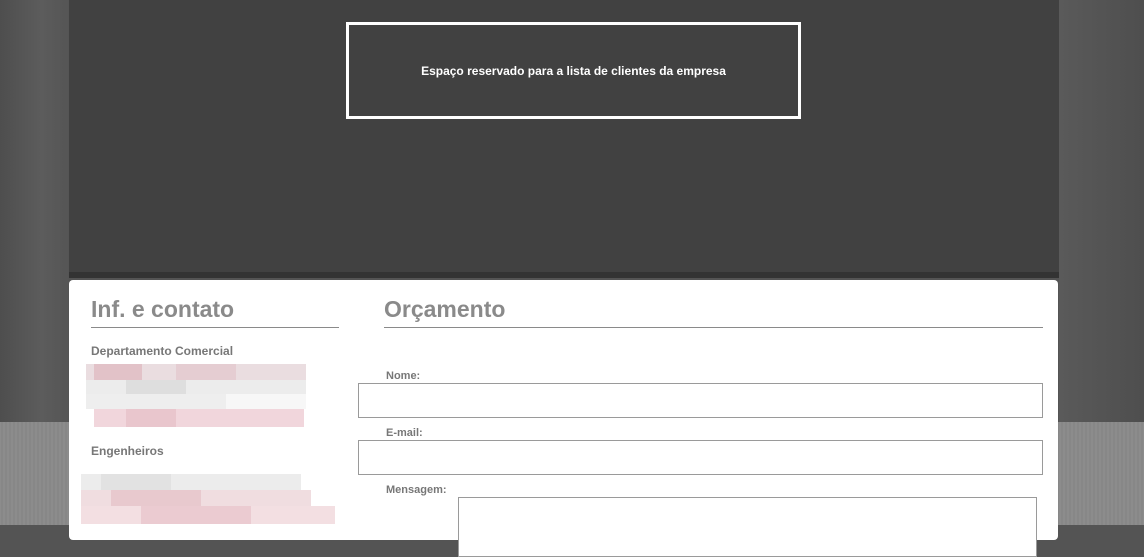 Image resolution: width=1144 pixels, height=557 pixels. What do you see at coordinates (700, 457) in the screenshot?
I see `email-input` at bounding box center [700, 457].